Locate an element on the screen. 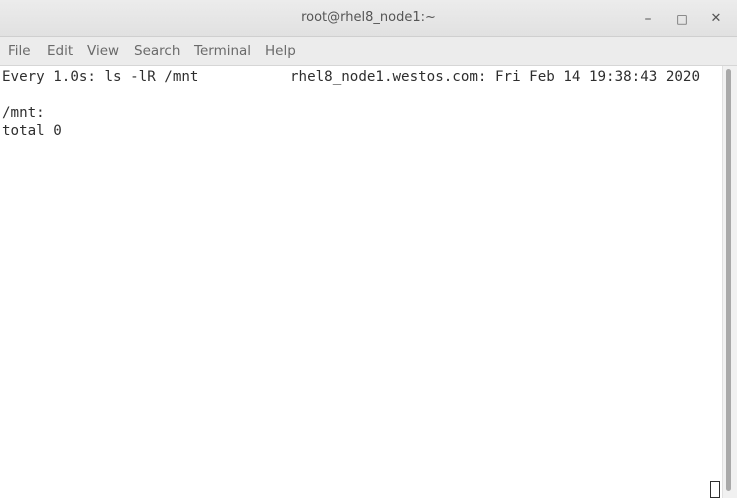  minimize-icon: – is located at coordinates (648, 19).